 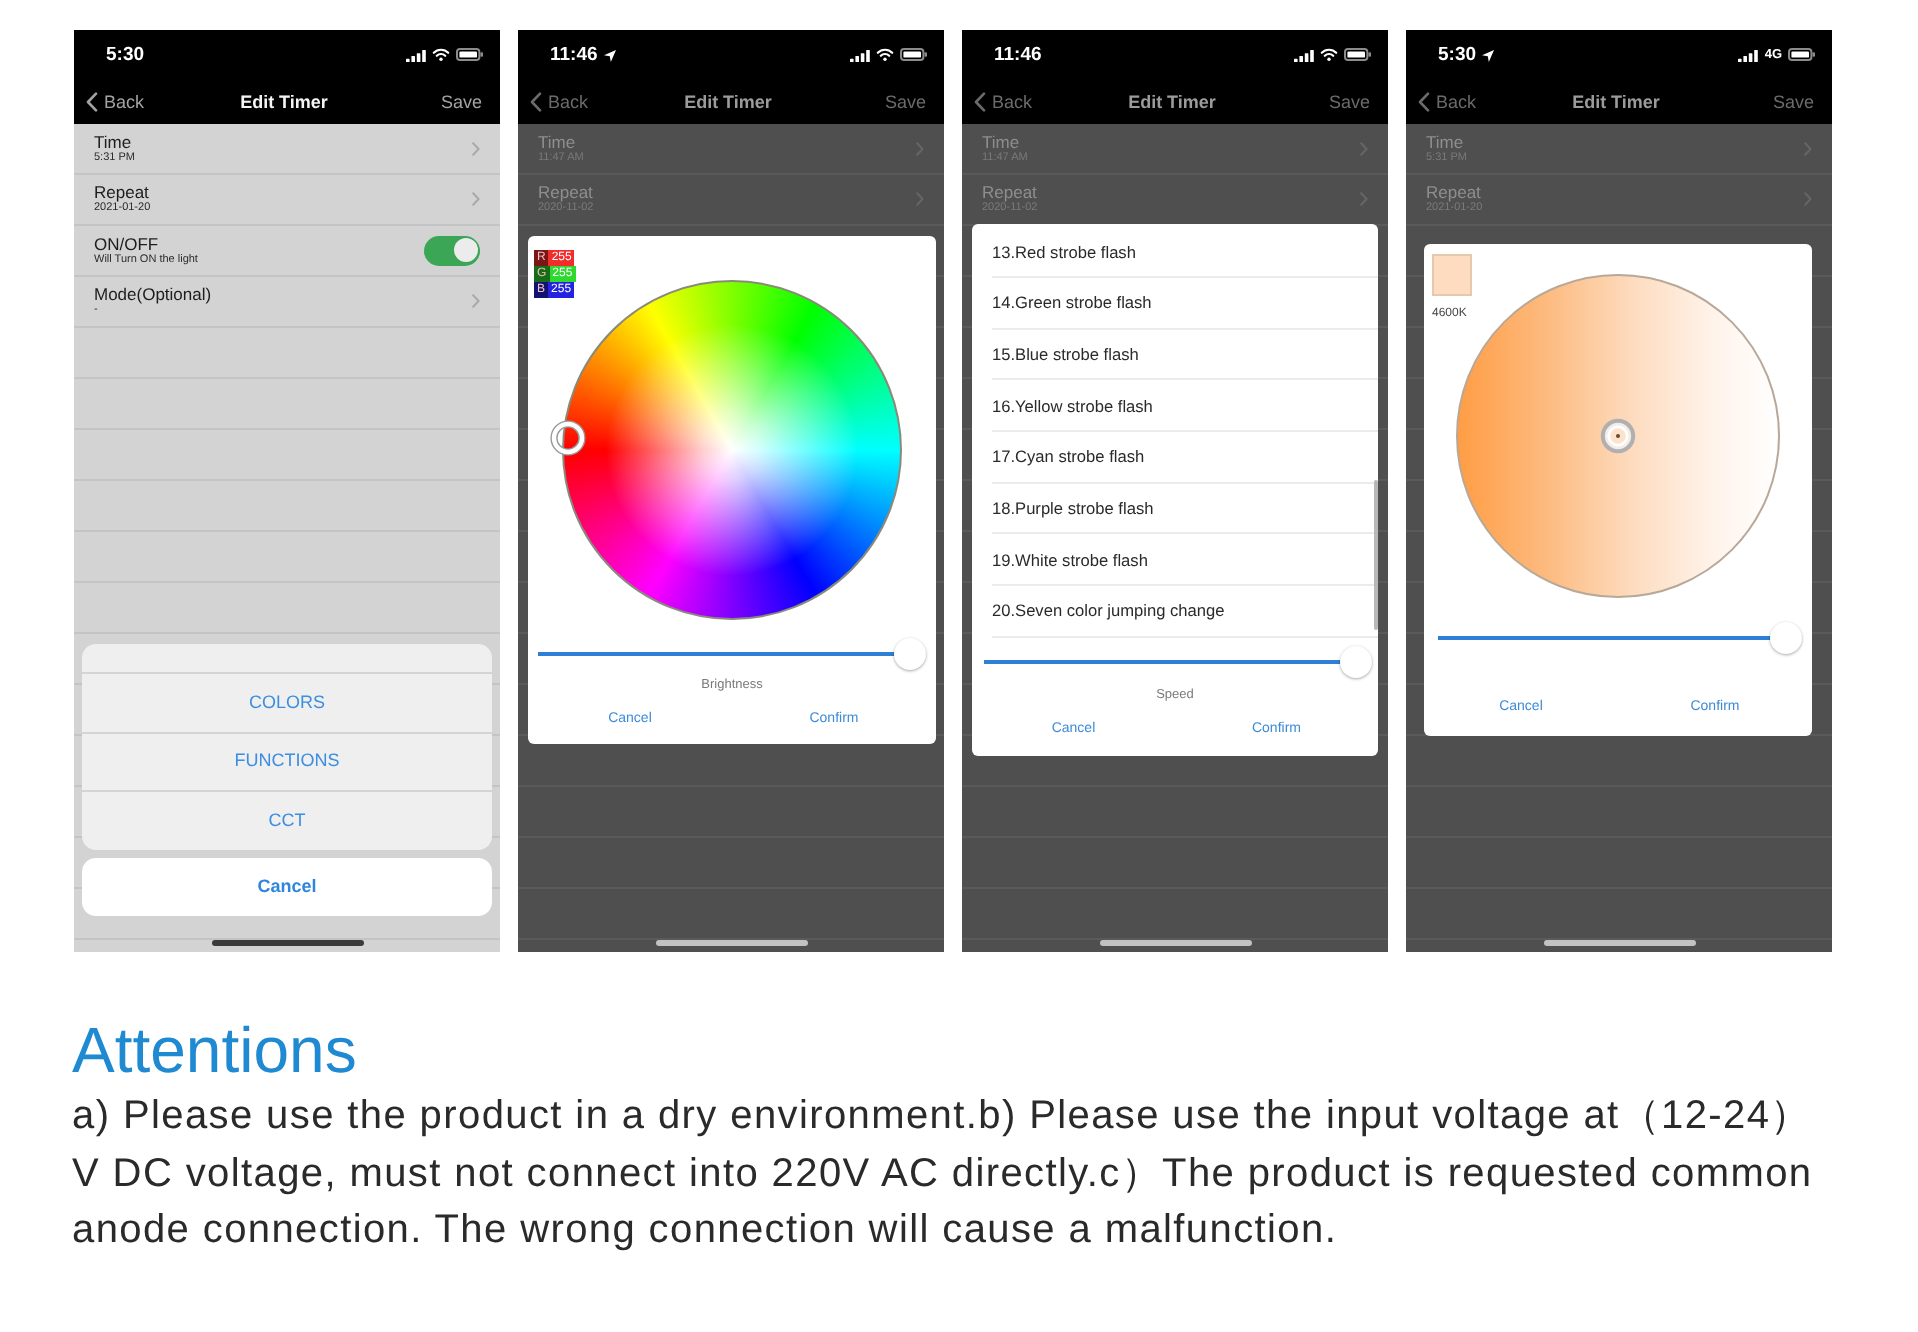 What do you see at coordinates (1185, 303) in the screenshot?
I see `function-option: 14.Green strobe flash` at bounding box center [1185, 303].